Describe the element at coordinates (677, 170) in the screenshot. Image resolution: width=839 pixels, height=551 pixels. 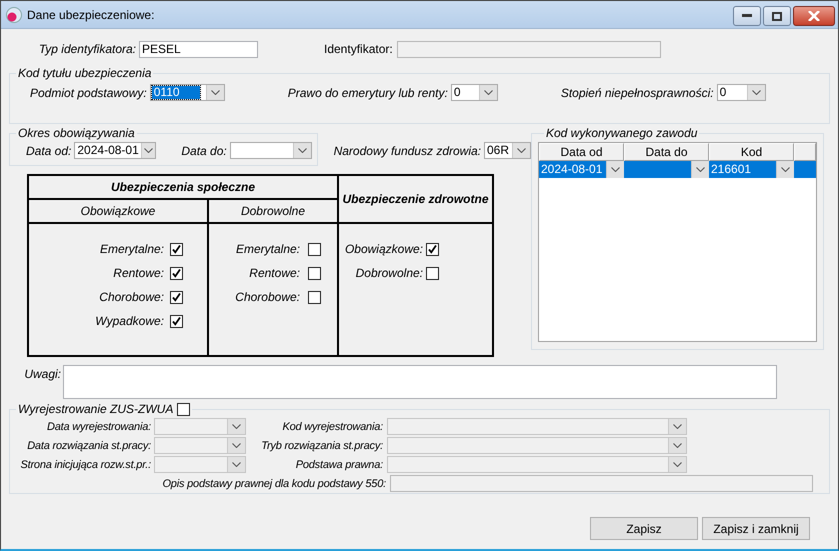
I see `grid-row: 2024-08-01 216601` at that location.